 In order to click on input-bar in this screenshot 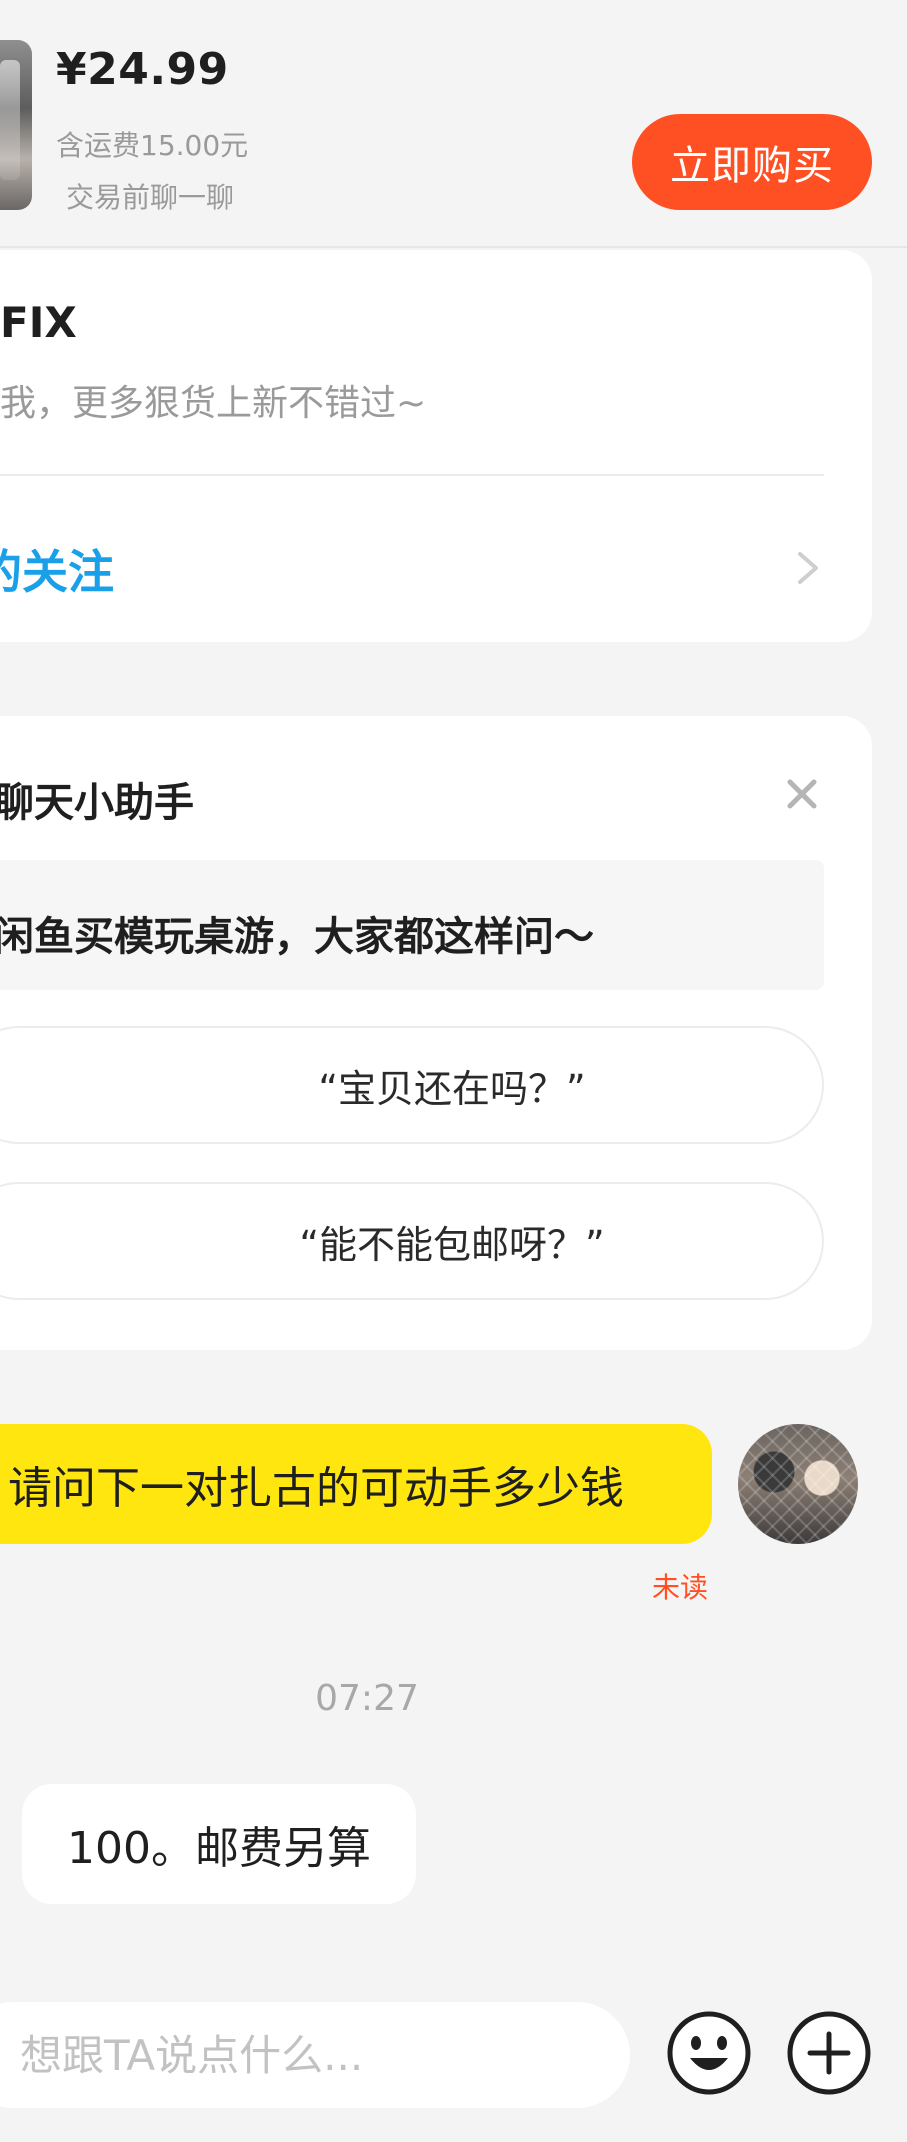, I will do `click(453, 2059)`.